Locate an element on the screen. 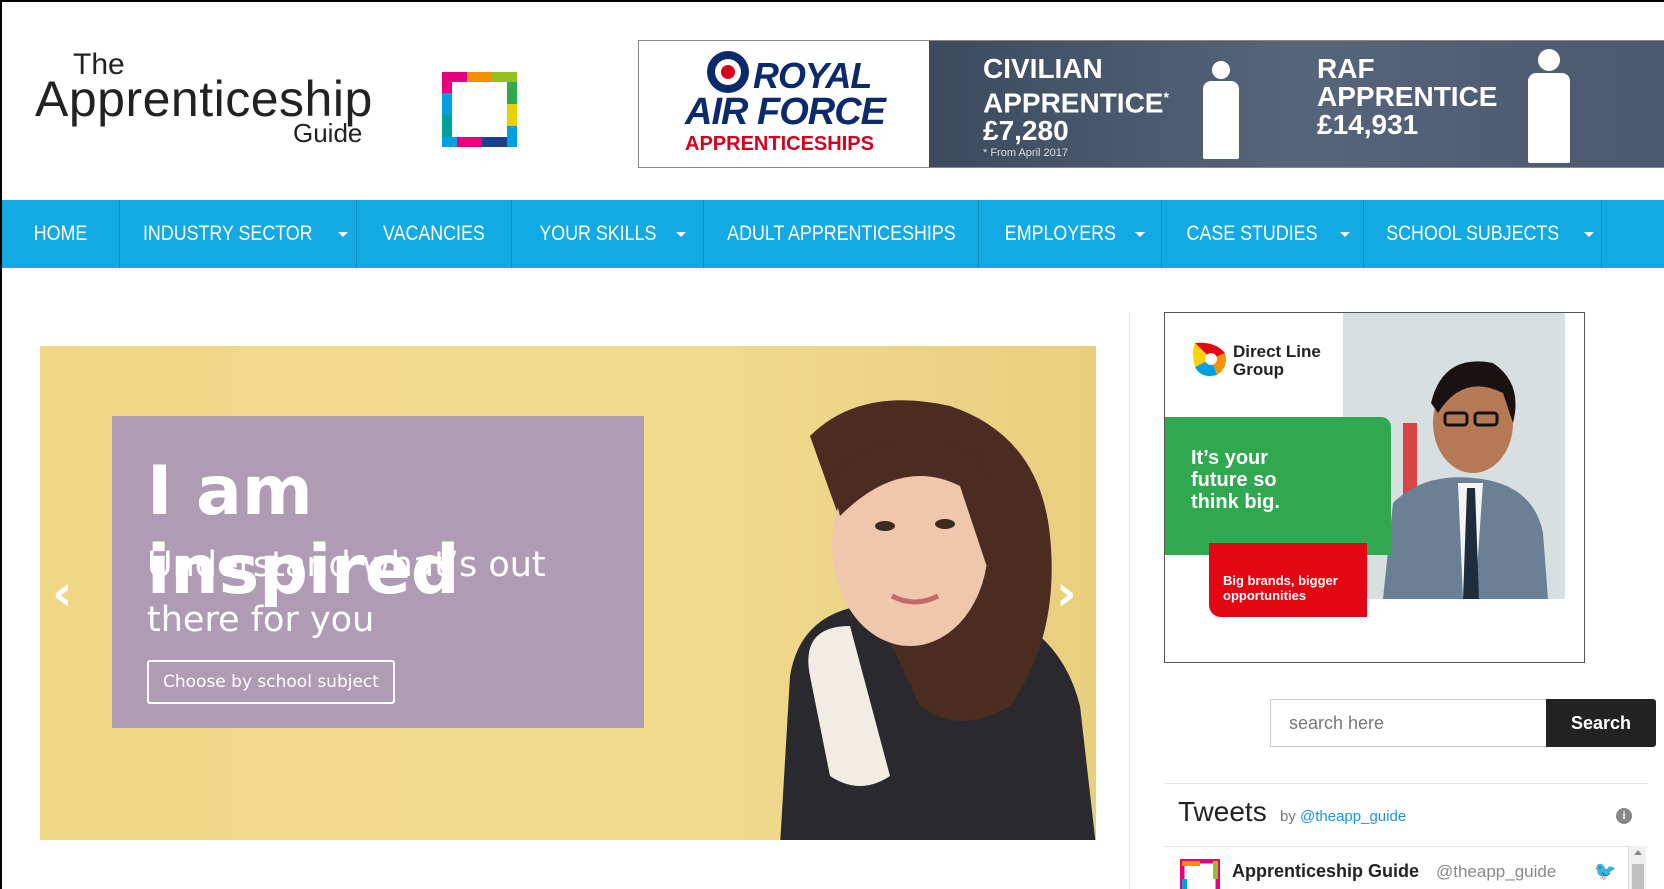 This screenshot has height=889, width=1664. civilian-apprentice-info: CIVILIAN APPRENTICE* £7,280 is located at coordinates (1076, 100).